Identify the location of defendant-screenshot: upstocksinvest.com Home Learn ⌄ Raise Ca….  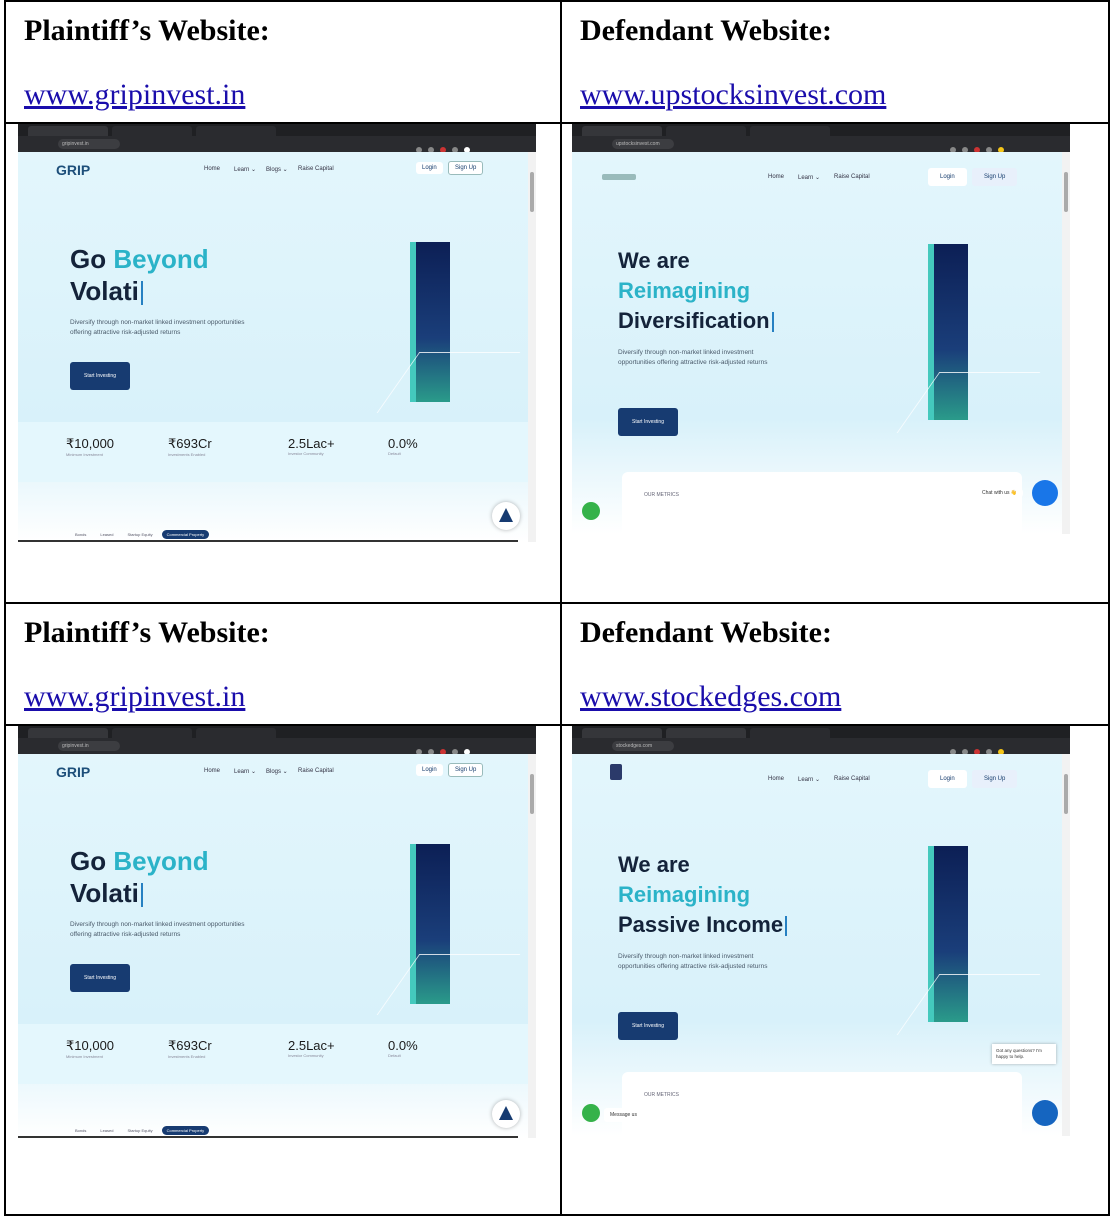
(821, 329).